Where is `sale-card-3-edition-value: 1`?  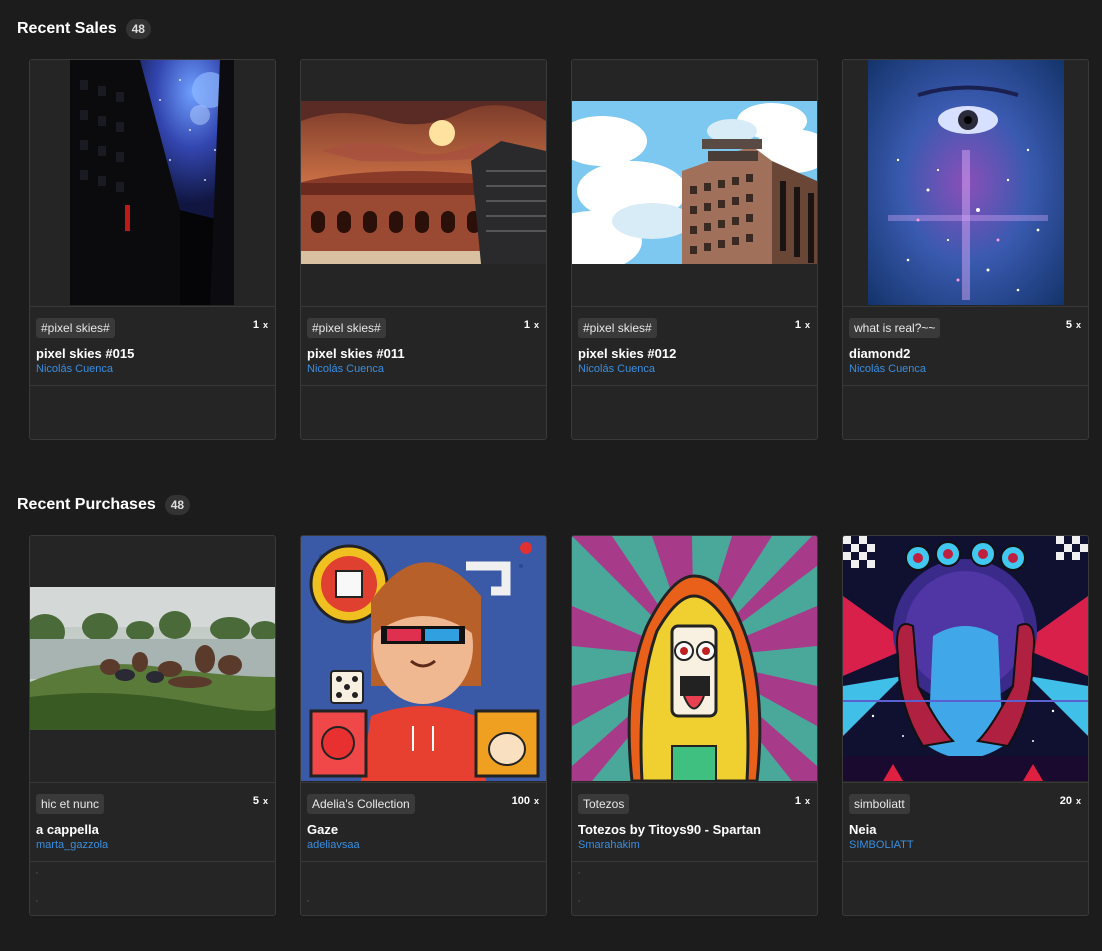 sale-card-3-edition-value: 1 is located at coordinates (797, 325).